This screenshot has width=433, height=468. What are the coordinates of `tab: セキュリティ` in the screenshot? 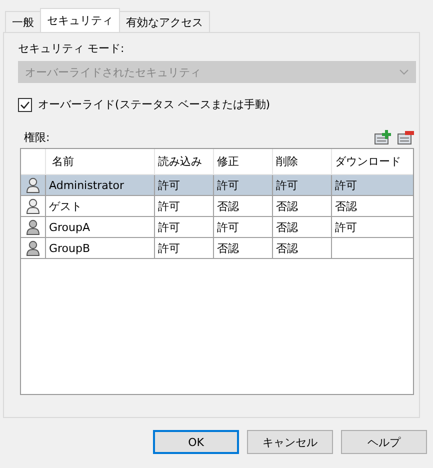 It's located at (80, 20).